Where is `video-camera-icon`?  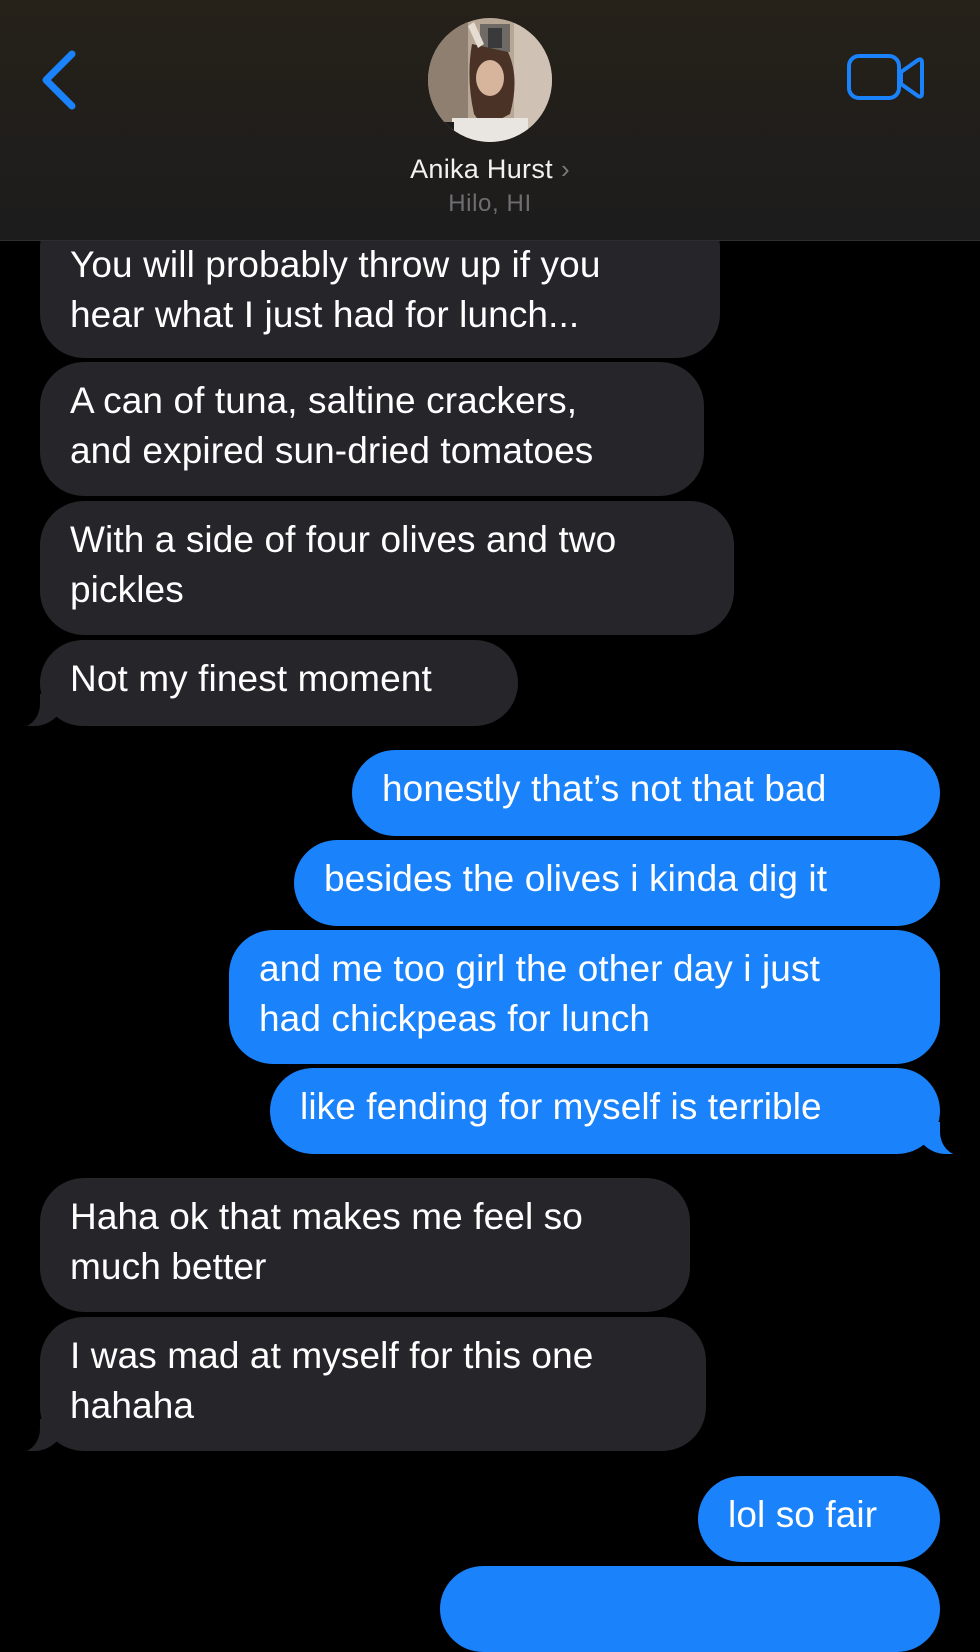
video-camera-icon is located at coordinates (885, 77).